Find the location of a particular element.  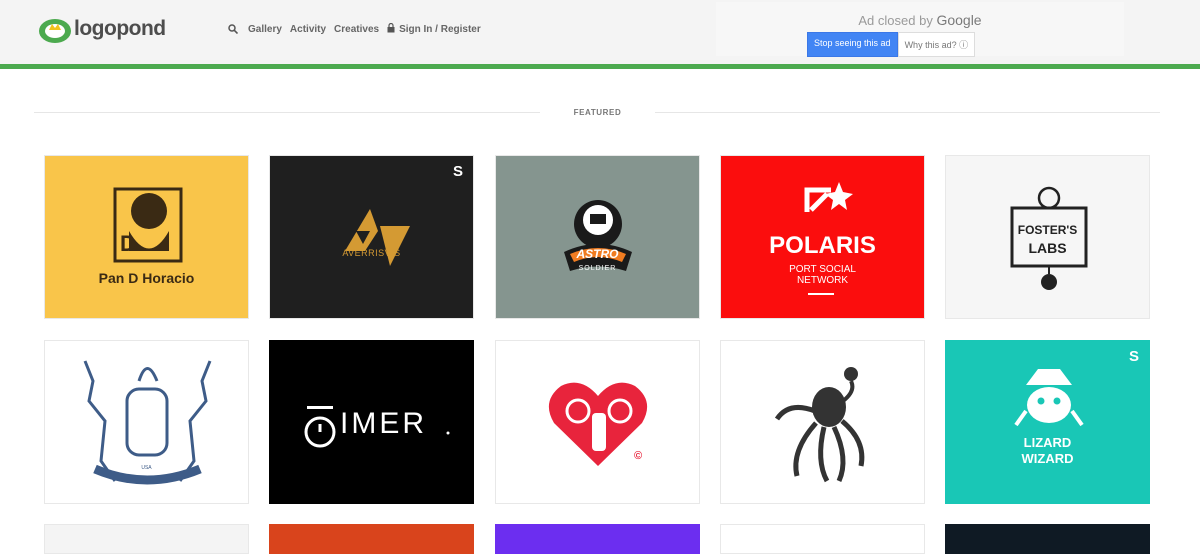

logo-tile: ASTRO SOLDIER is located at coordinates (597, 237).